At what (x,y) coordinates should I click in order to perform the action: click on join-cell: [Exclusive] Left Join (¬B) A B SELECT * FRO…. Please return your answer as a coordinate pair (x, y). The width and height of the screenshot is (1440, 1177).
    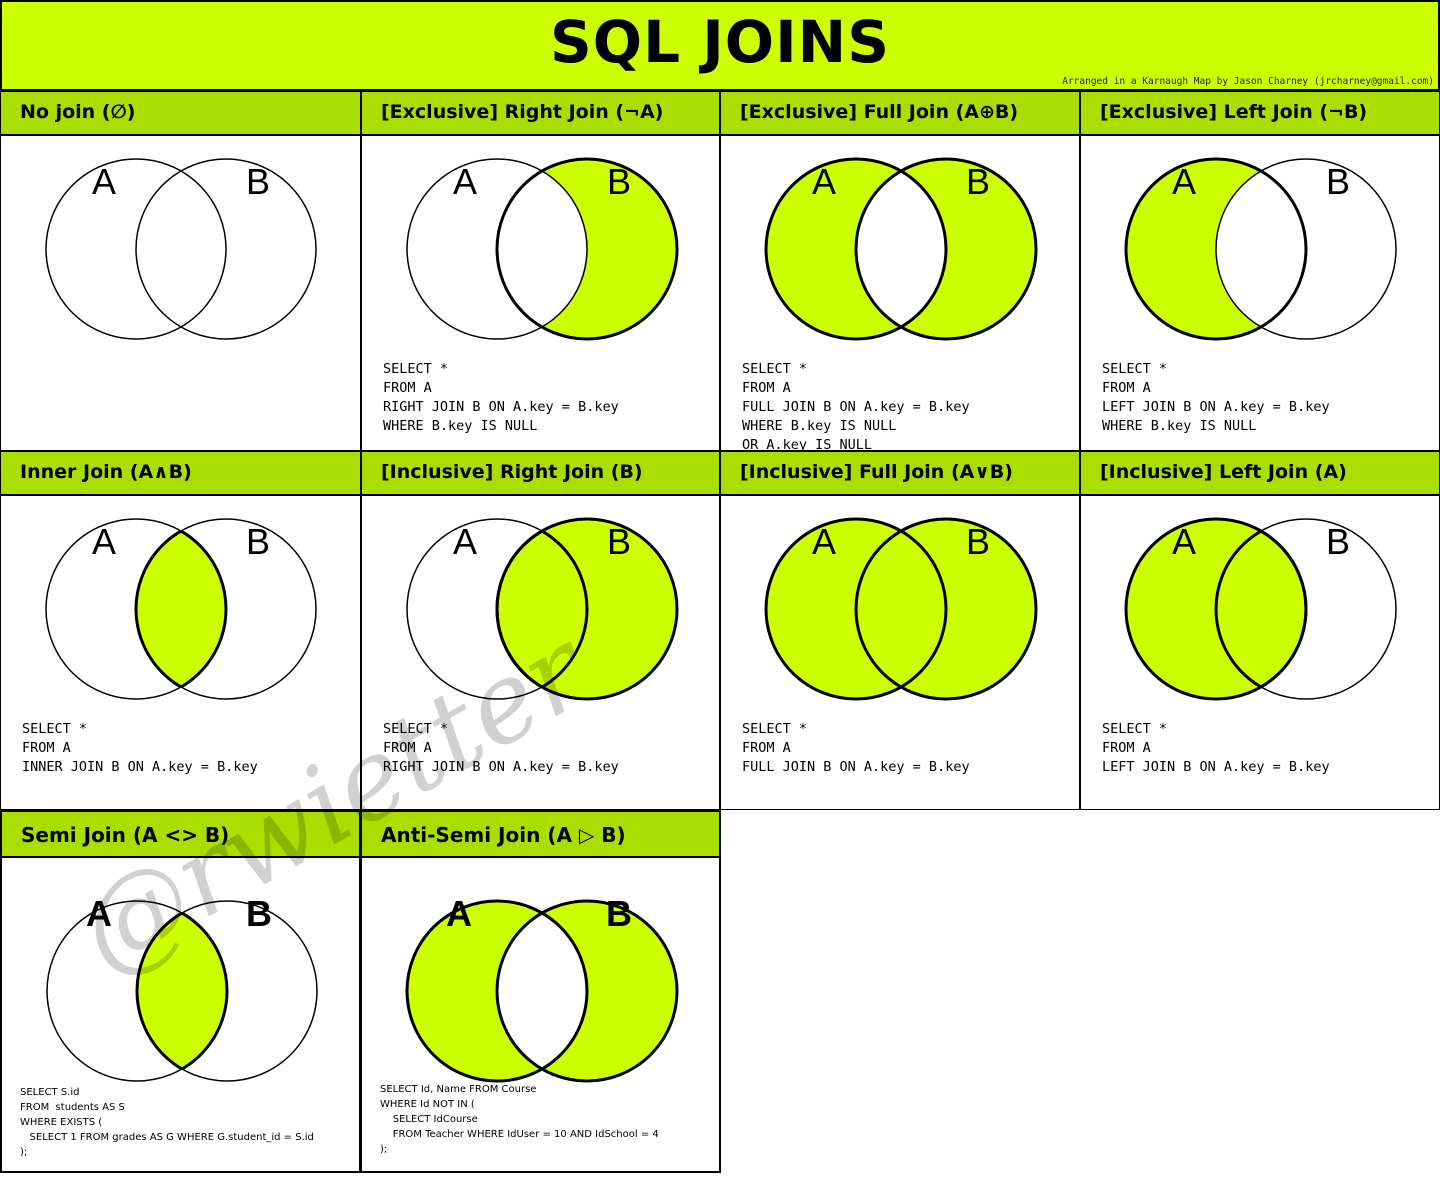
    Looking at the image, I should click on (1260, 271).